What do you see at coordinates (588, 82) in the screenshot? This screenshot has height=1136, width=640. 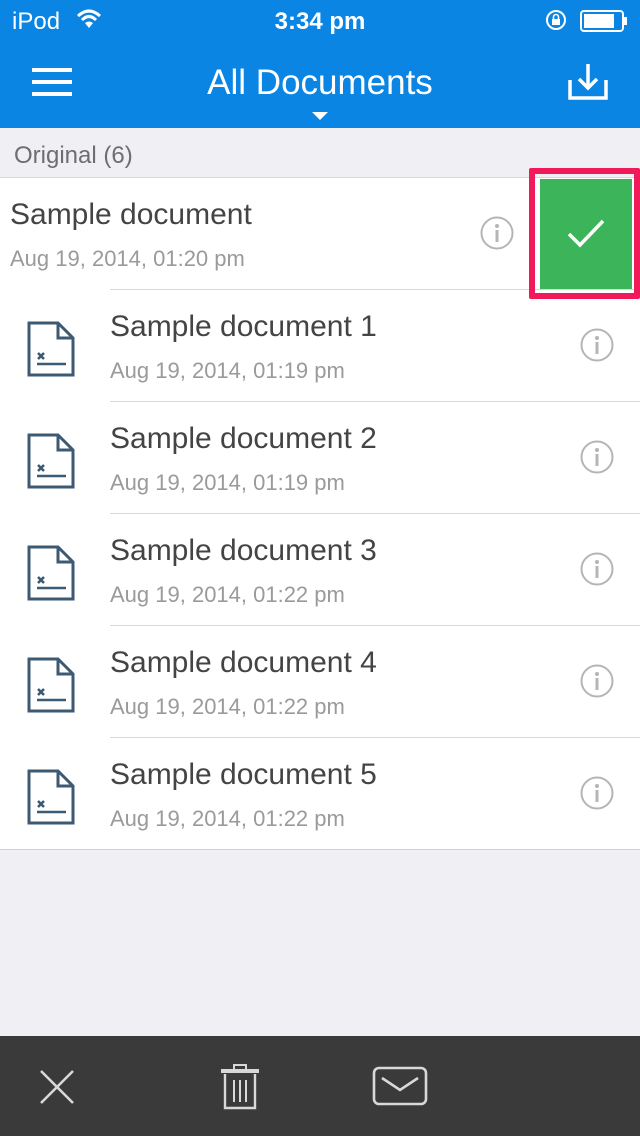 I see `download-tray-icon` at bounding box center [588, 82].